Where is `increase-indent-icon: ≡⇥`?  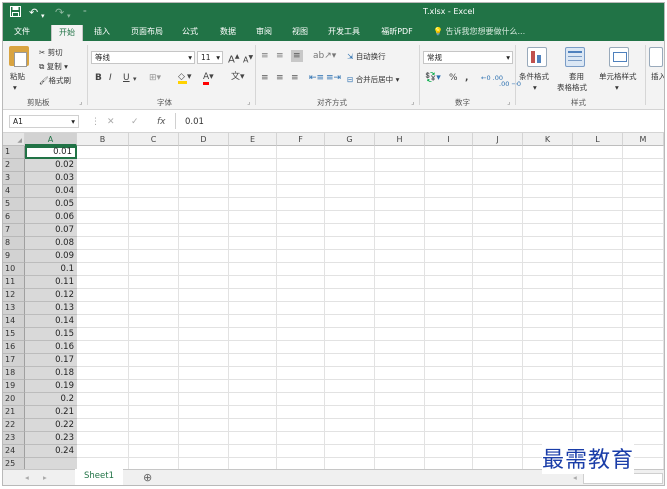
increase-indent-icon: ≡⇥ is located at coordinates (333, 78).